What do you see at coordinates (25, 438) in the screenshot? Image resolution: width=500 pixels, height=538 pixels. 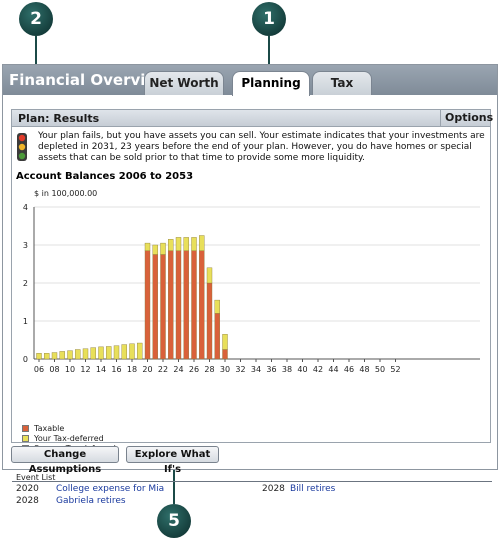 I see `legend-swatch-your-tax-deferred` at bounding box center [25, 438].